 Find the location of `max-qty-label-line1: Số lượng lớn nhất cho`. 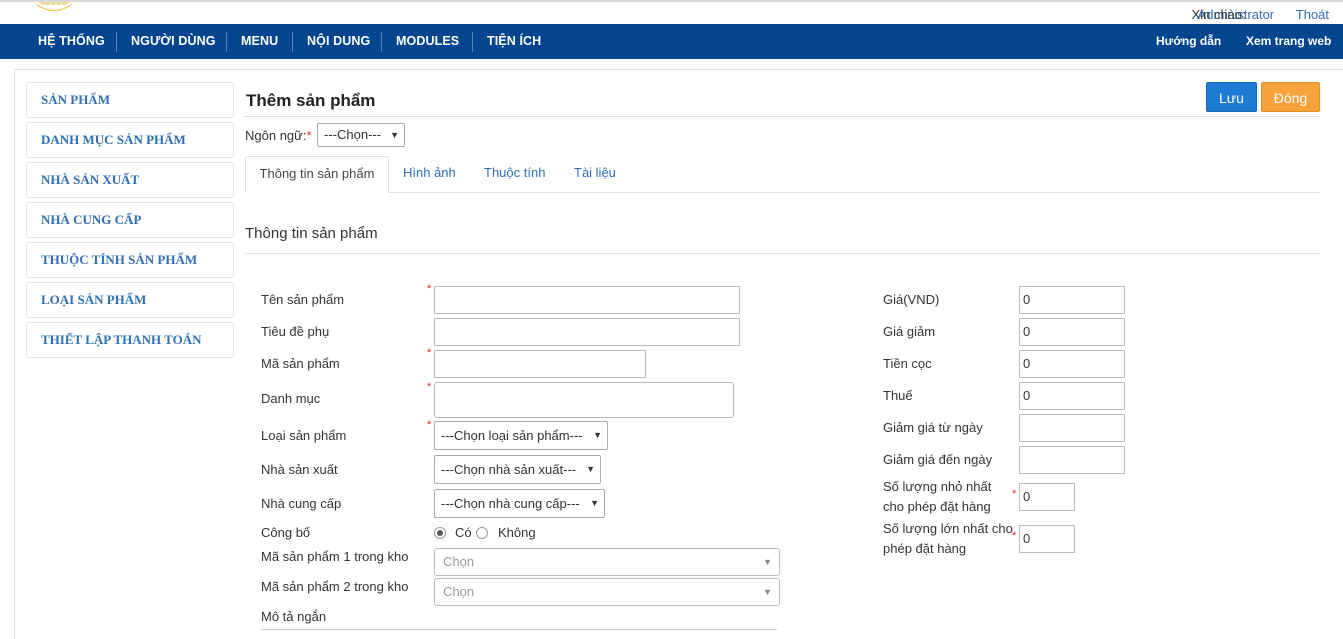

max-qty-label-line1: Số lượng lớn nhất cho is located at coordinates (948, 528).